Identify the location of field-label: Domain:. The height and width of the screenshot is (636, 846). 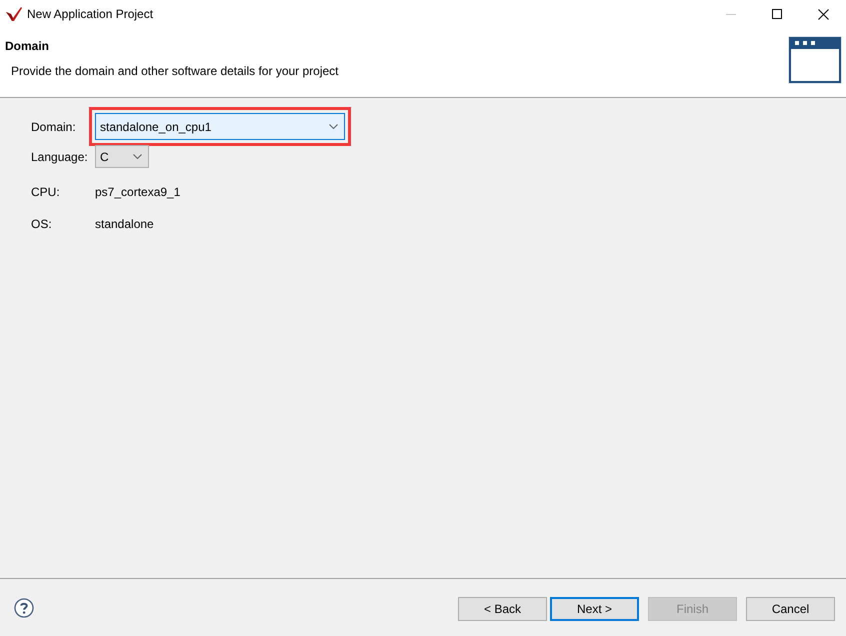
(54, 127).